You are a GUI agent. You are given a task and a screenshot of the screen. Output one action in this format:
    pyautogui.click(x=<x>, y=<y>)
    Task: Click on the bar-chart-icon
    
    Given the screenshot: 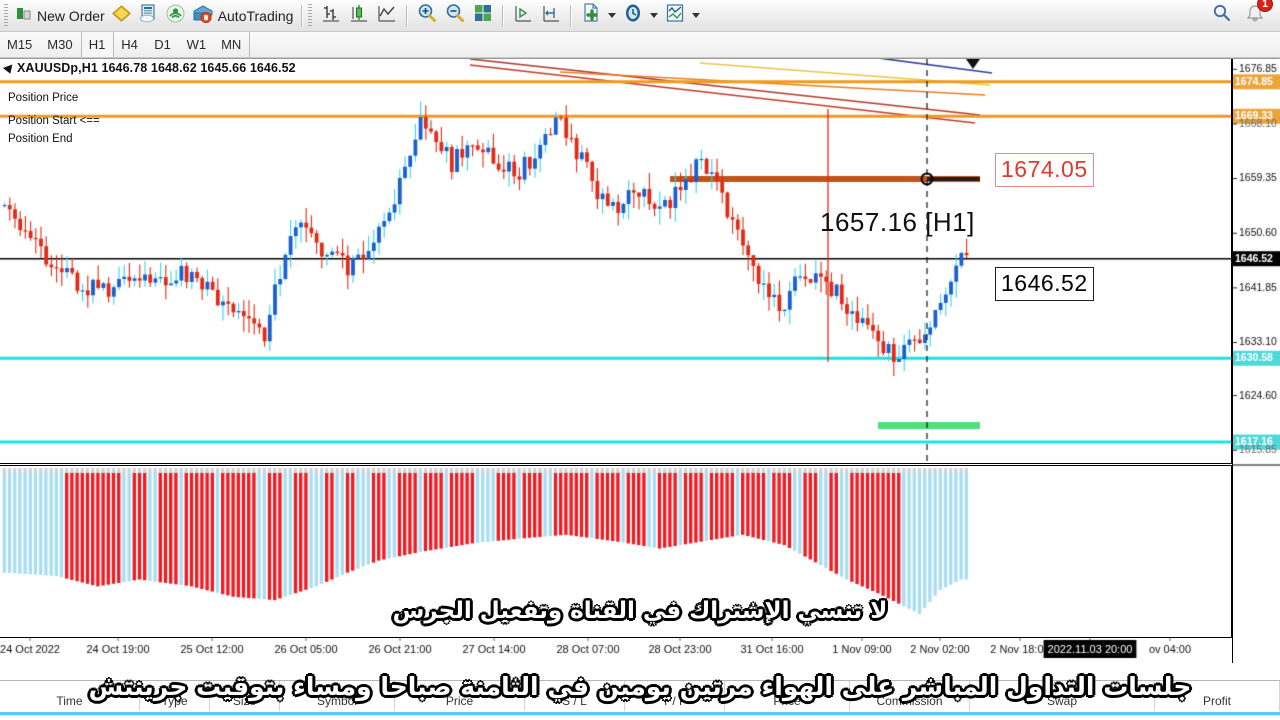 What is the action you would take?
    pyautogui.click(x=331, y=15)
    